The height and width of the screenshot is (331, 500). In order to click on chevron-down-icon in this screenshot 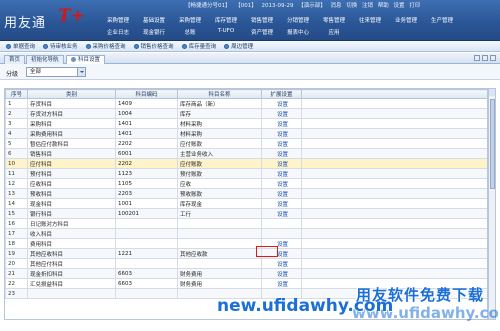, I will do `click(81, 72)`.